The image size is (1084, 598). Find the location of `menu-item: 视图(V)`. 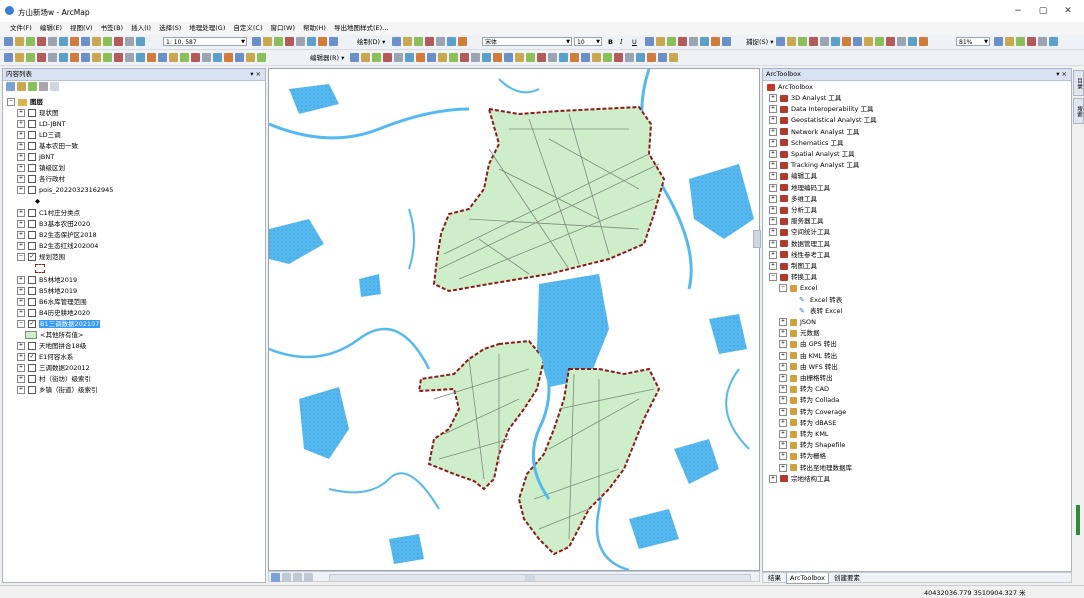

menu-item: 视图(V) is located at coordinates (81, 28).